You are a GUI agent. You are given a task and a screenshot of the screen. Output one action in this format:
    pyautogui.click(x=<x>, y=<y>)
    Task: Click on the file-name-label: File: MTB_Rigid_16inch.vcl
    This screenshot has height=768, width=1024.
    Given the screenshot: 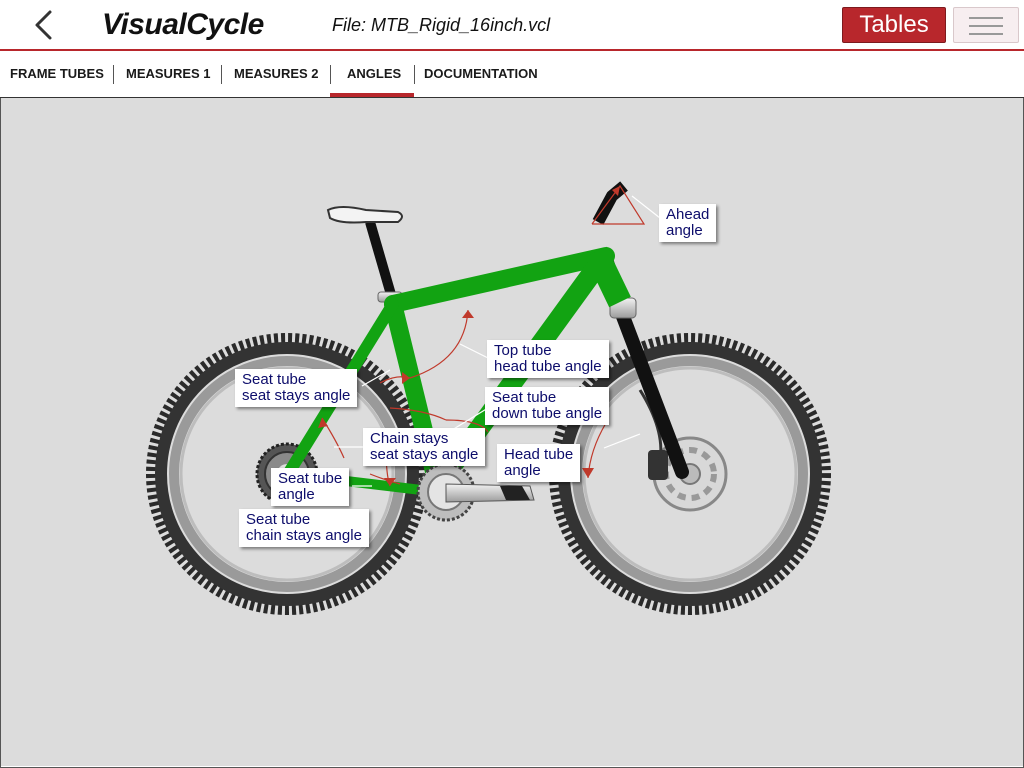 What is the action you would take?
    pyautogui.click(x=441, y=25)
    